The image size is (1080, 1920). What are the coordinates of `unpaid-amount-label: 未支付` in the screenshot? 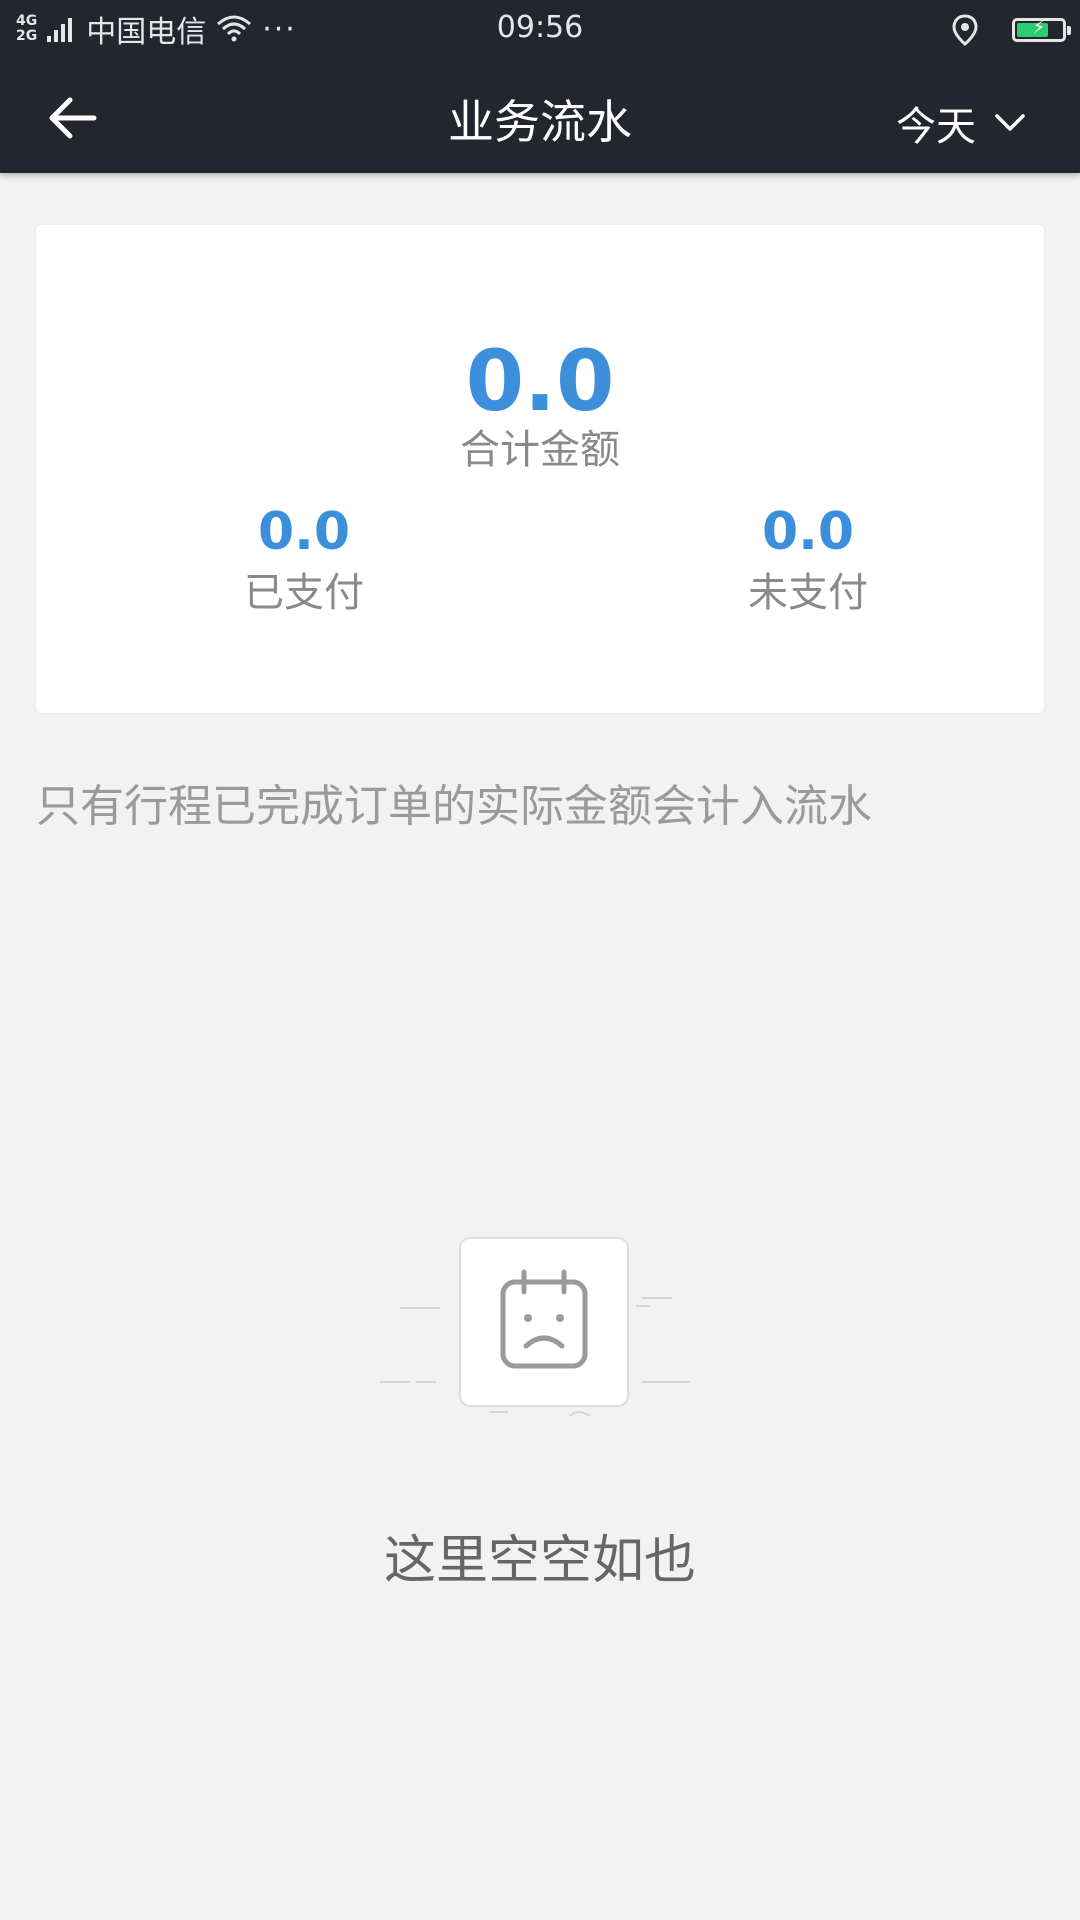 It's located at (808, 593).